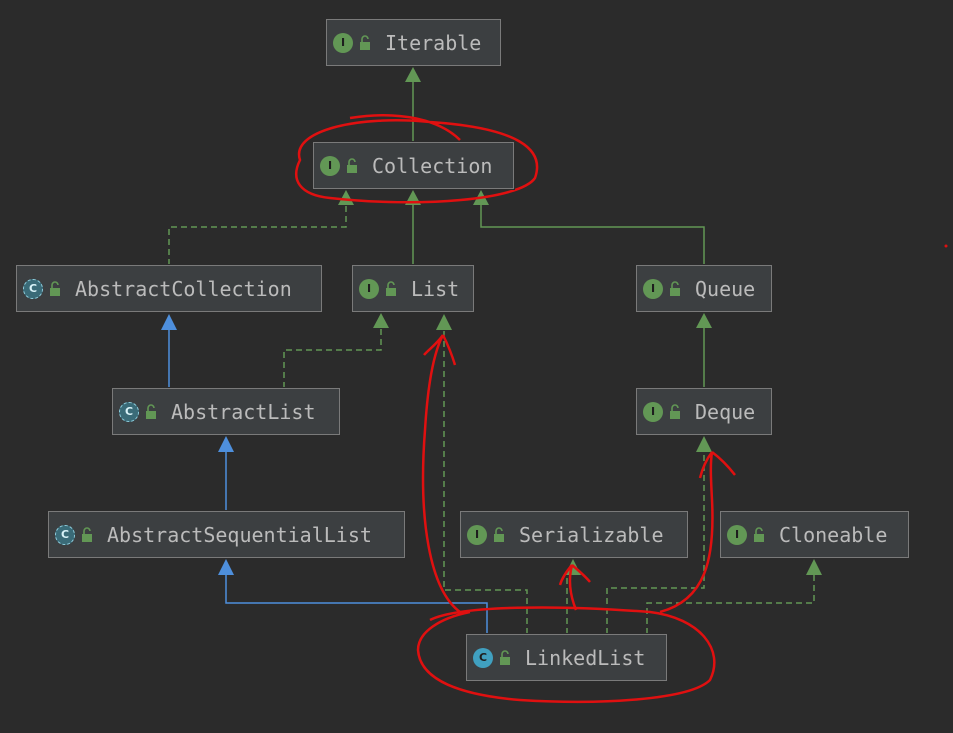  I want to click on node-list: I List, so click(413, 288).